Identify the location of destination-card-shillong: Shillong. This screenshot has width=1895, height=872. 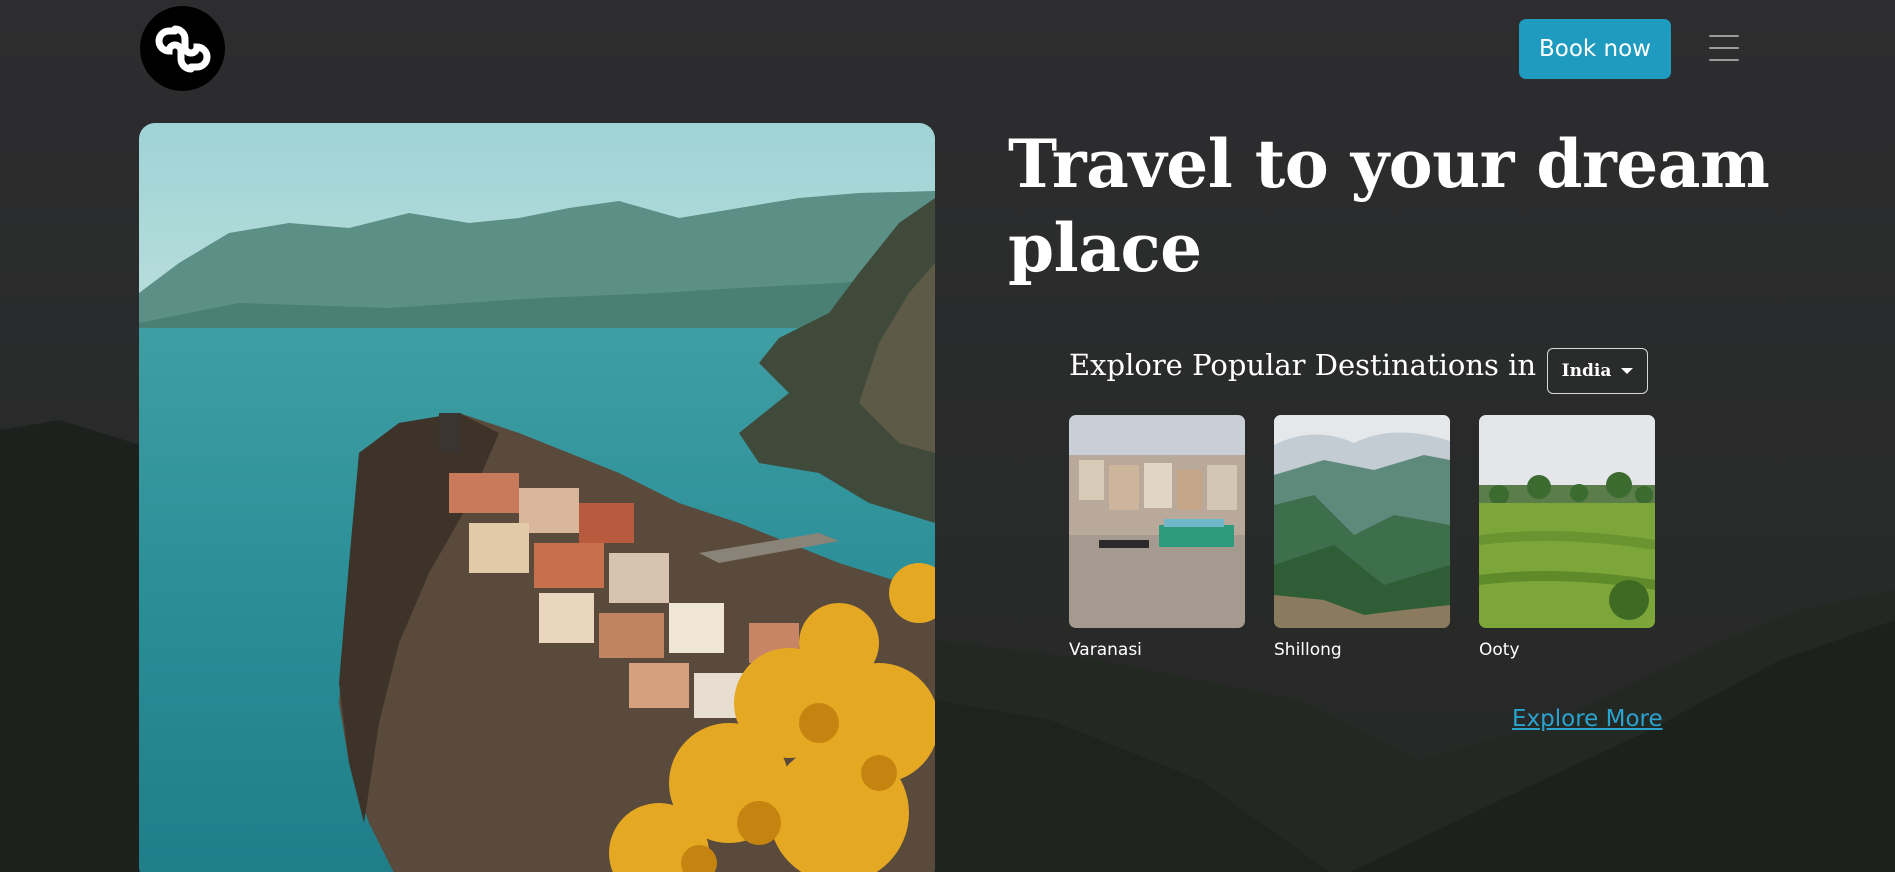
(1362, 537).